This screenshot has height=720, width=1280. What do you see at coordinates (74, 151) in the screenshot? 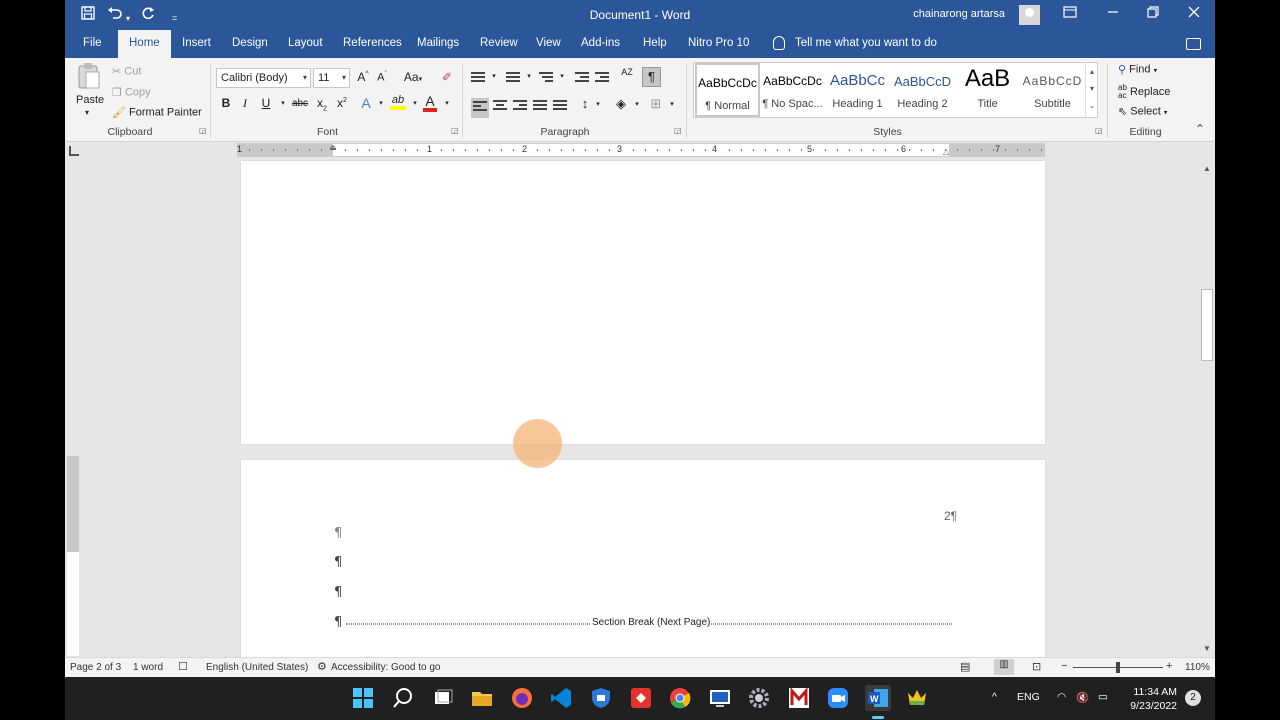
I see `tab-selector` at bounding box center [74, 151].